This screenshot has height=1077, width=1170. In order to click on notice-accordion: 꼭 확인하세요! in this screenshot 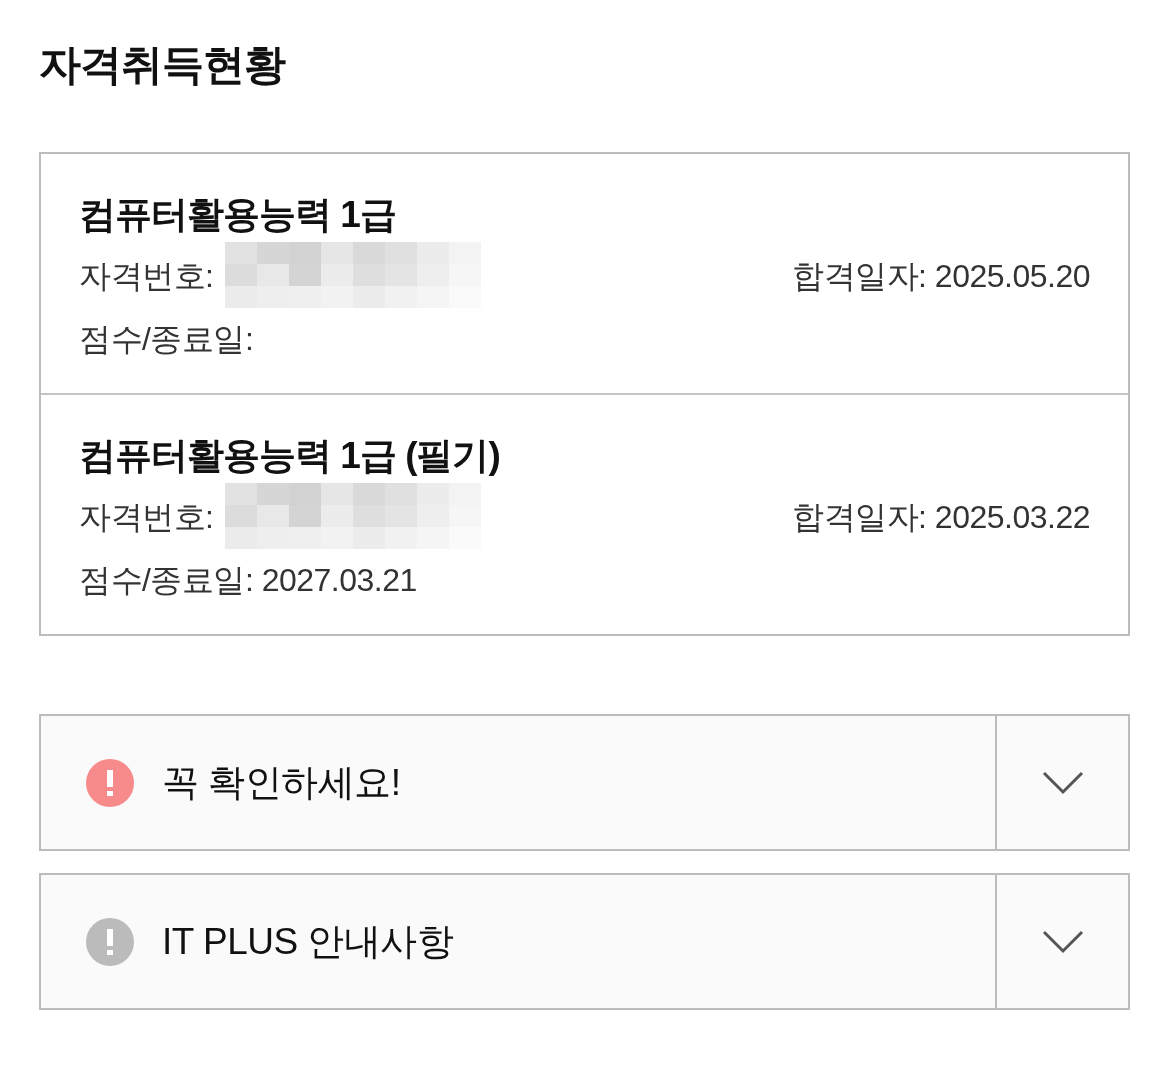, I will do `click(584, 782)`.